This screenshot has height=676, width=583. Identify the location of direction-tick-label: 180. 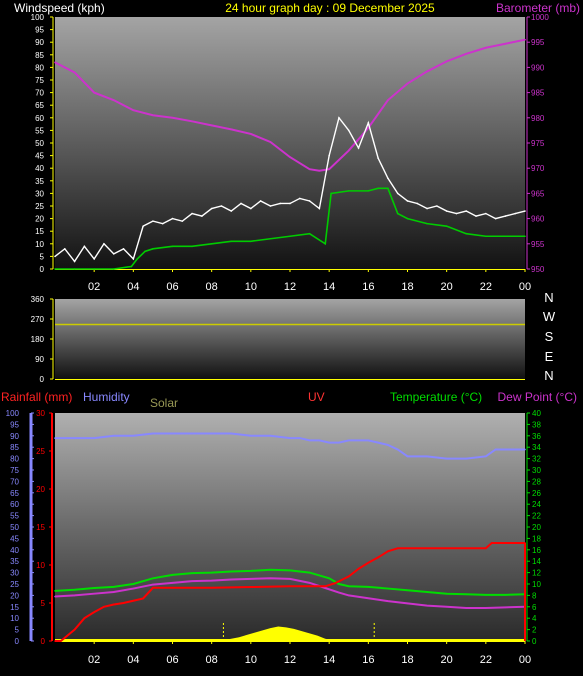
(38, 339).